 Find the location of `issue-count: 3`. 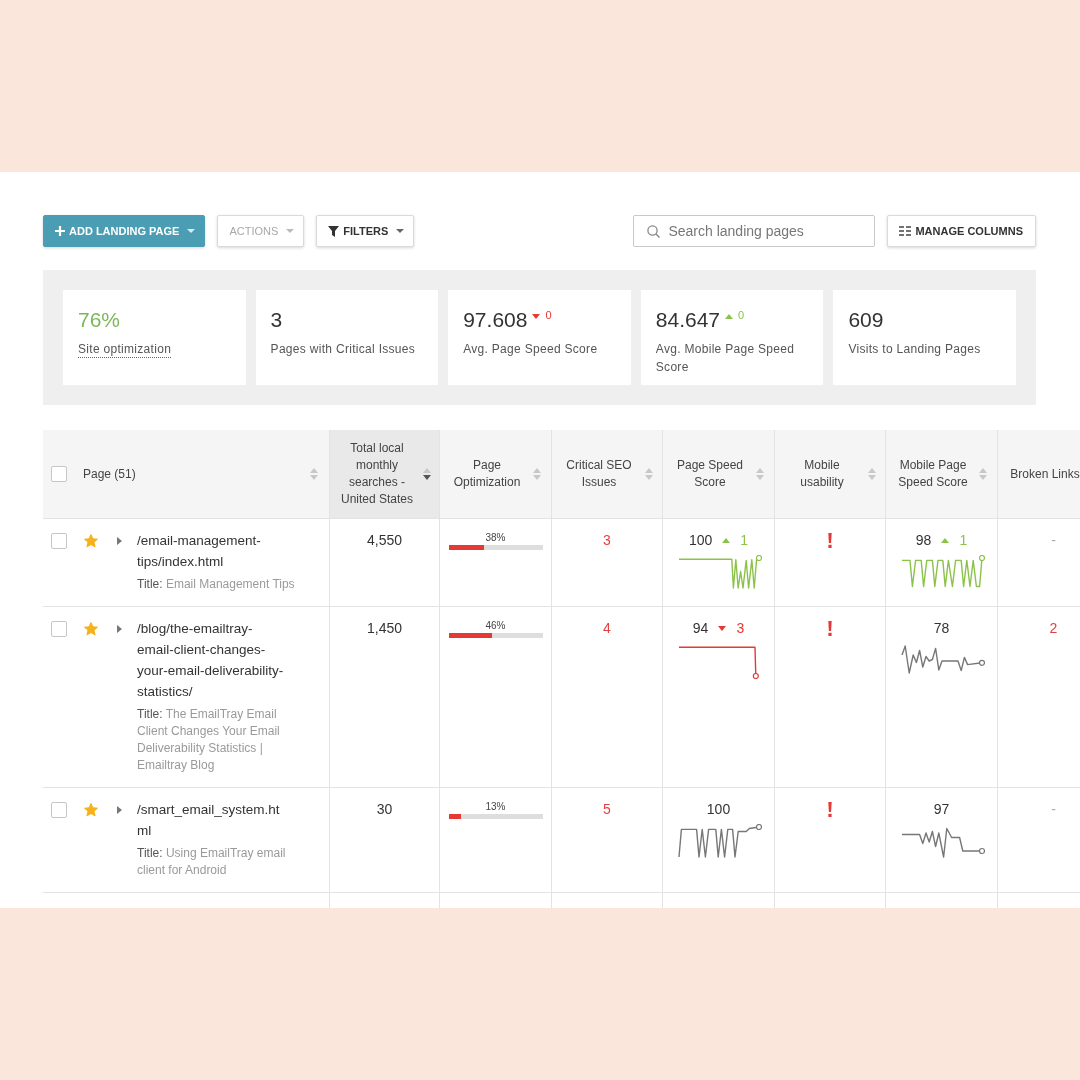

issue-count: 3 is located at coordinates (607, 540).